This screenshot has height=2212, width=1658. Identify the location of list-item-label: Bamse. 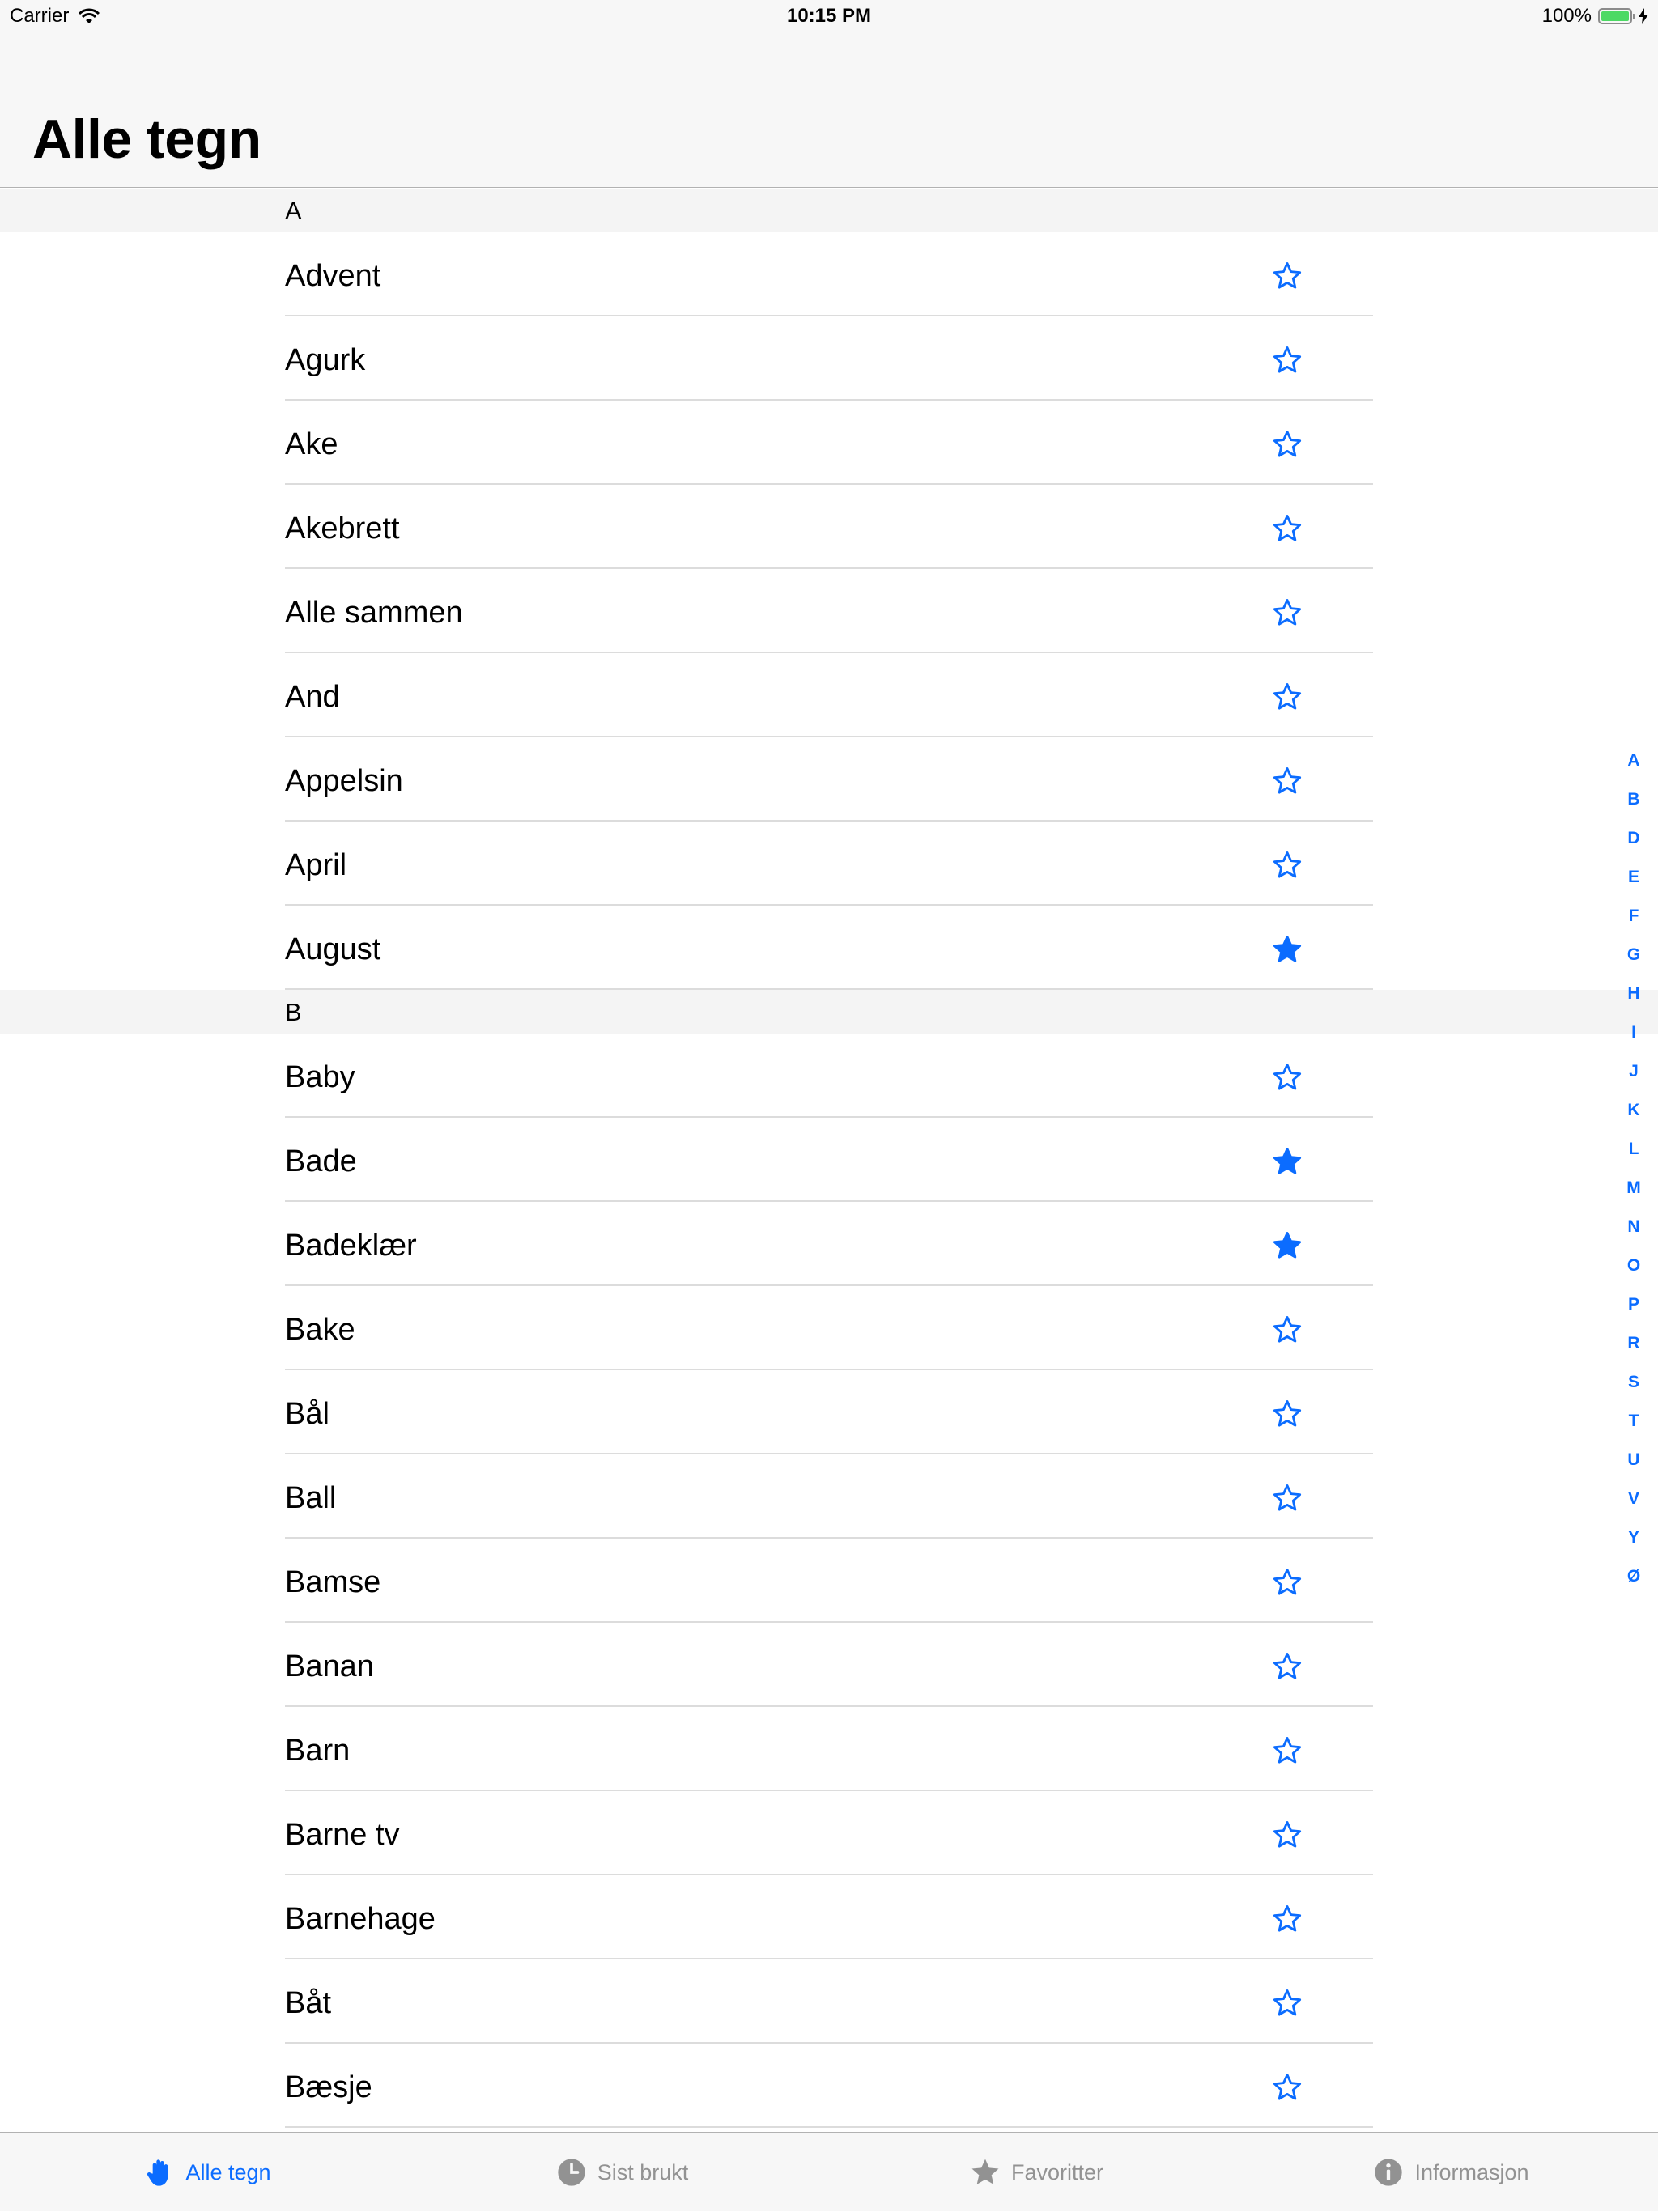
(333, 1582).